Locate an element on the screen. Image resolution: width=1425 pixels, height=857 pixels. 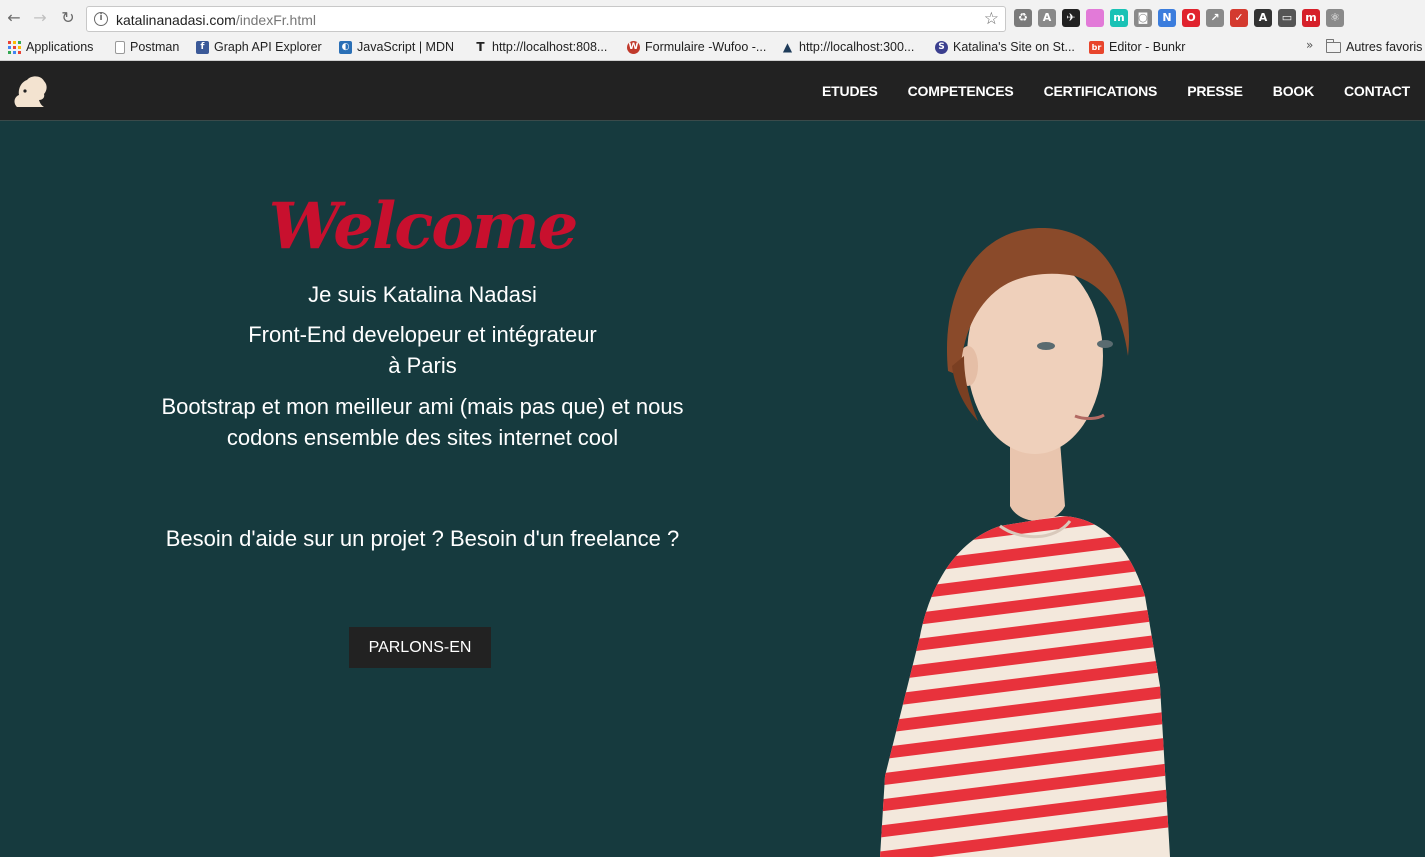
bookmark-label: Autres favoris is located at coordinates (1384, 47).